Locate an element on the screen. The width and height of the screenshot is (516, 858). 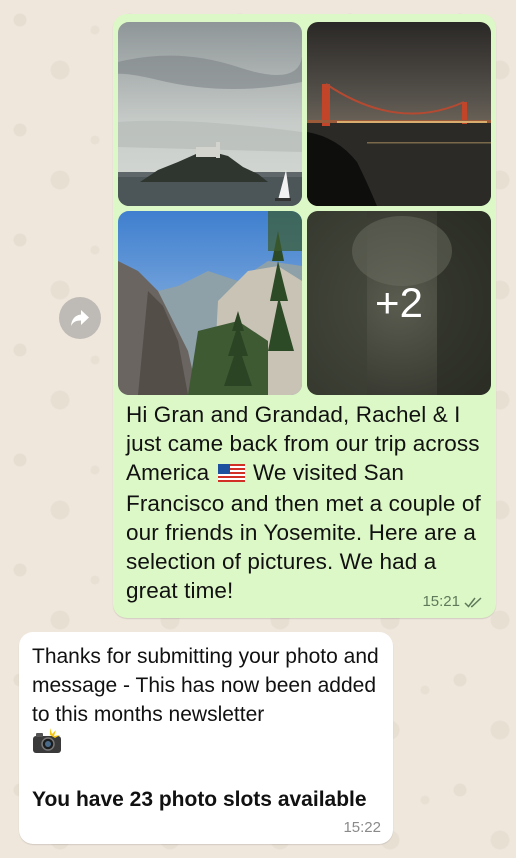
photo-alcatraz is located at coordinates (210, 114).